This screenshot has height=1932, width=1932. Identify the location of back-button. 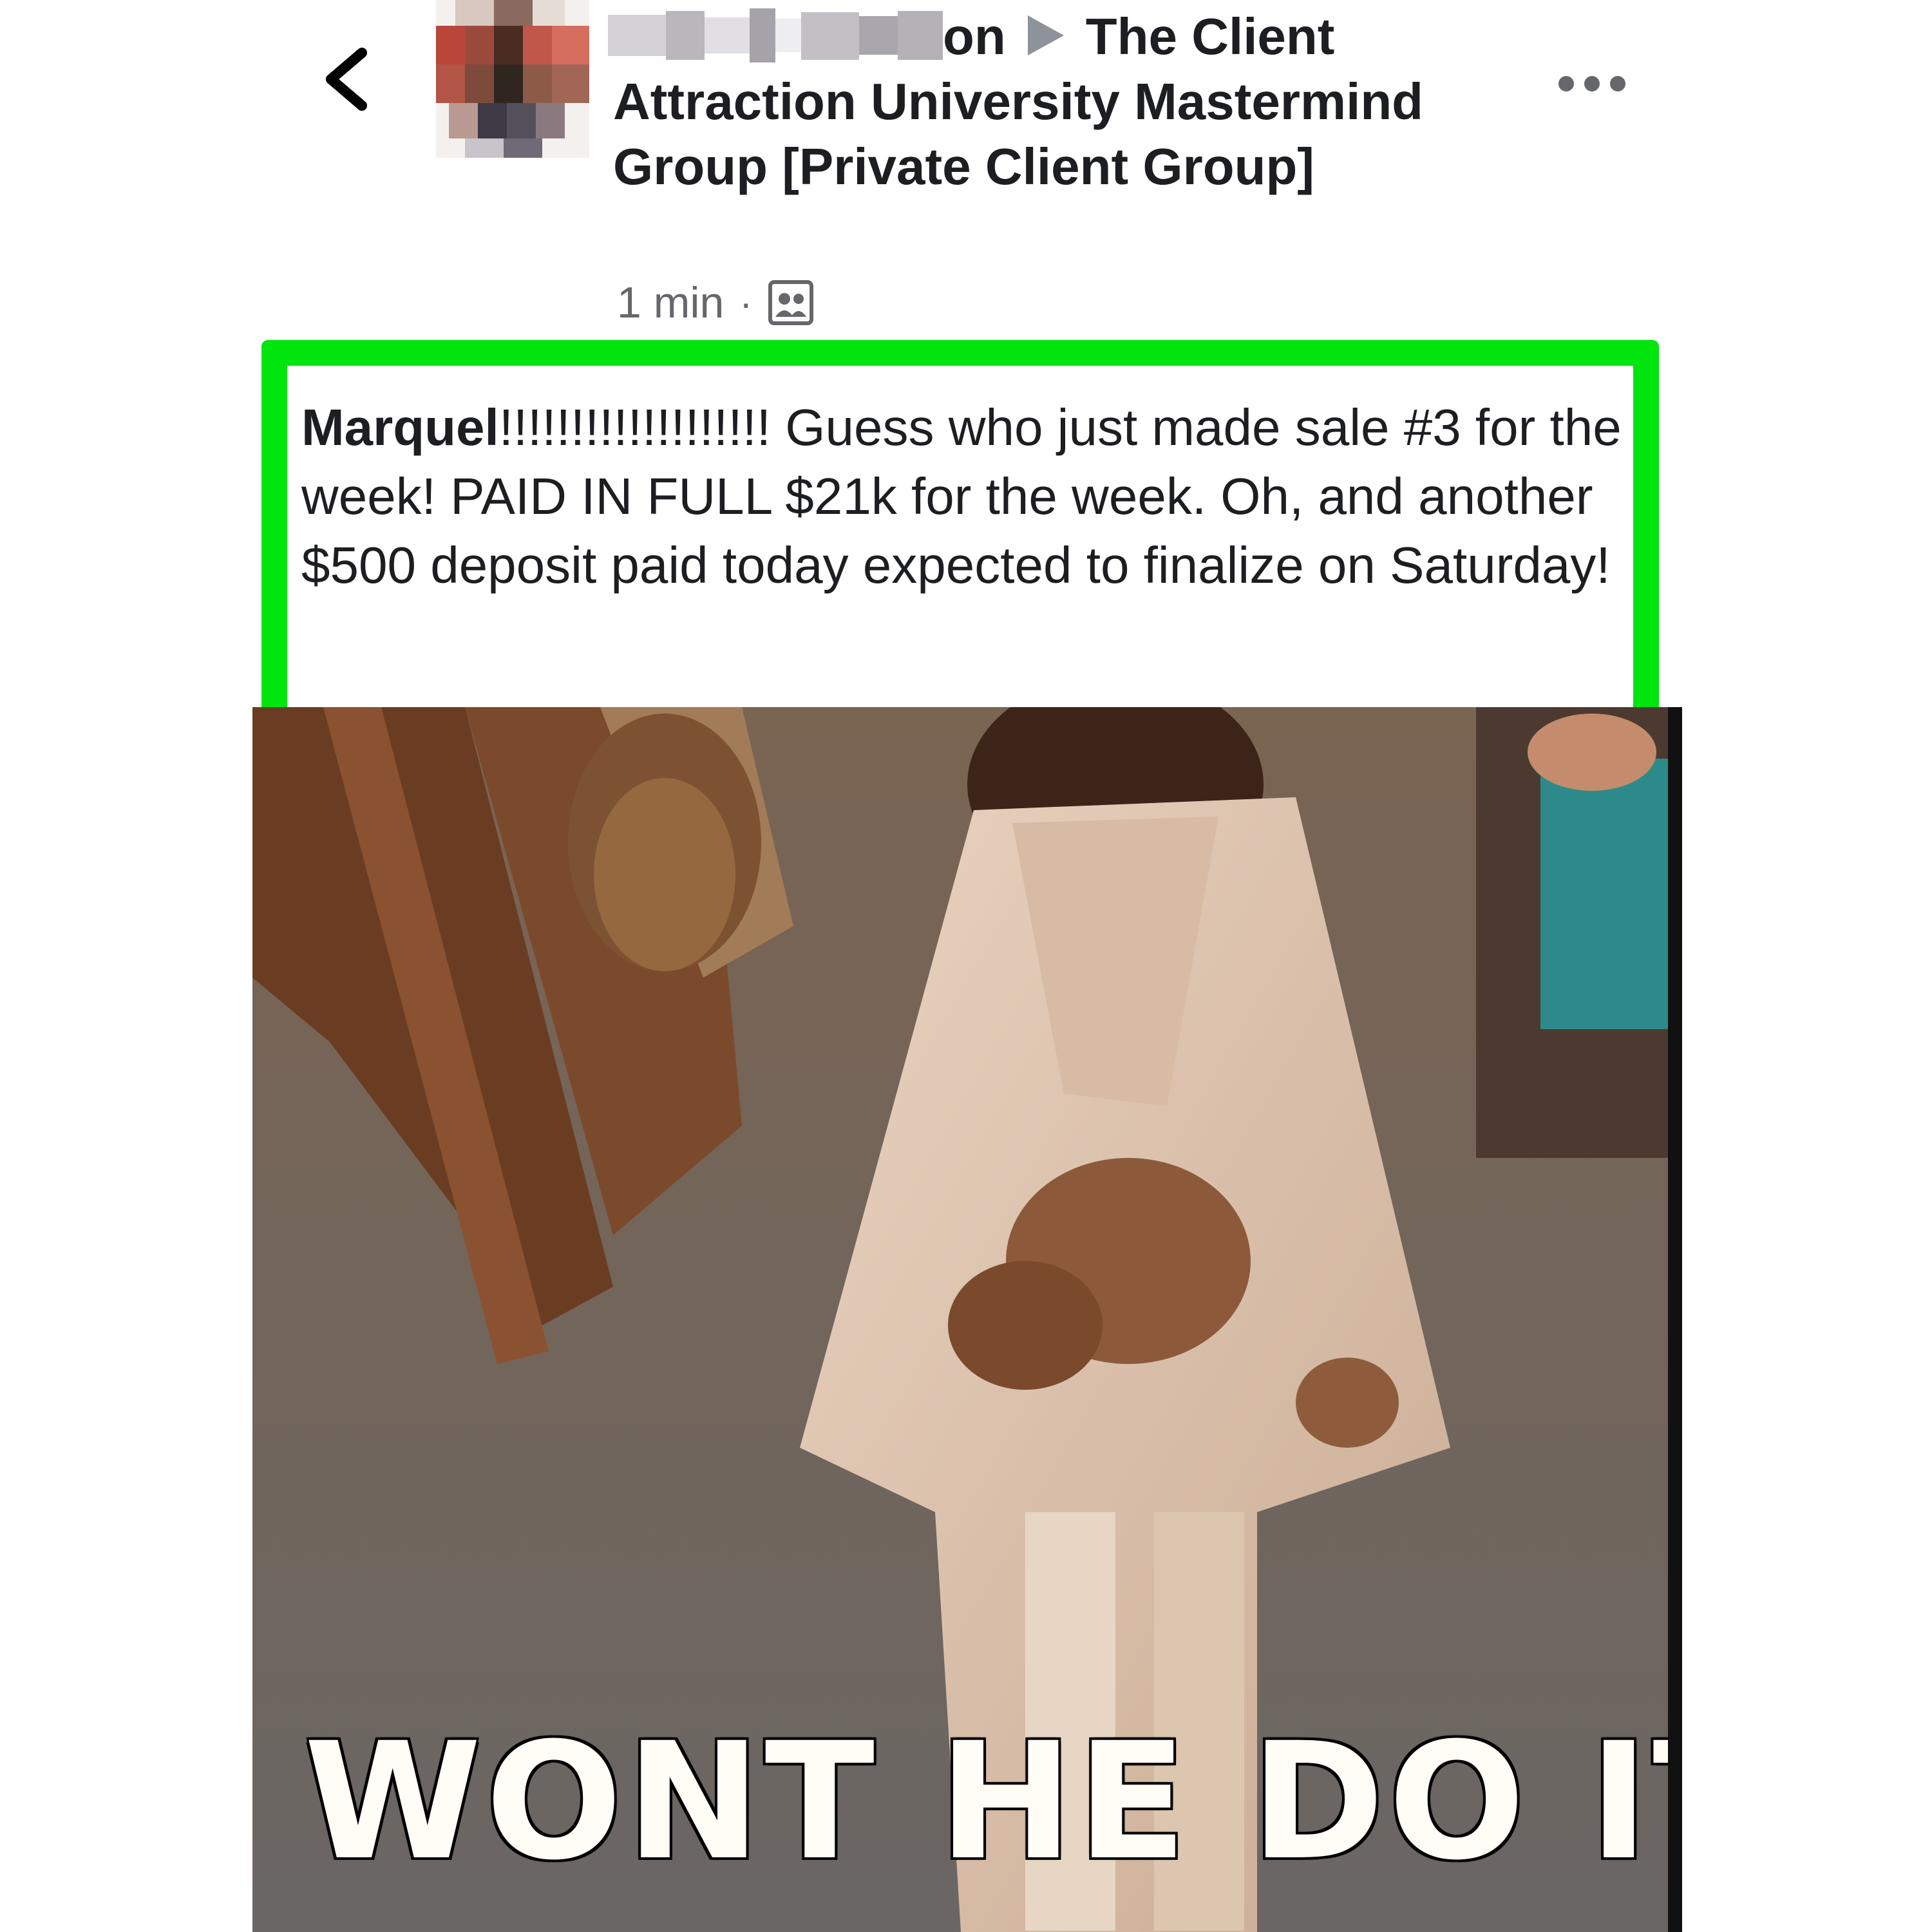
(346, 79).